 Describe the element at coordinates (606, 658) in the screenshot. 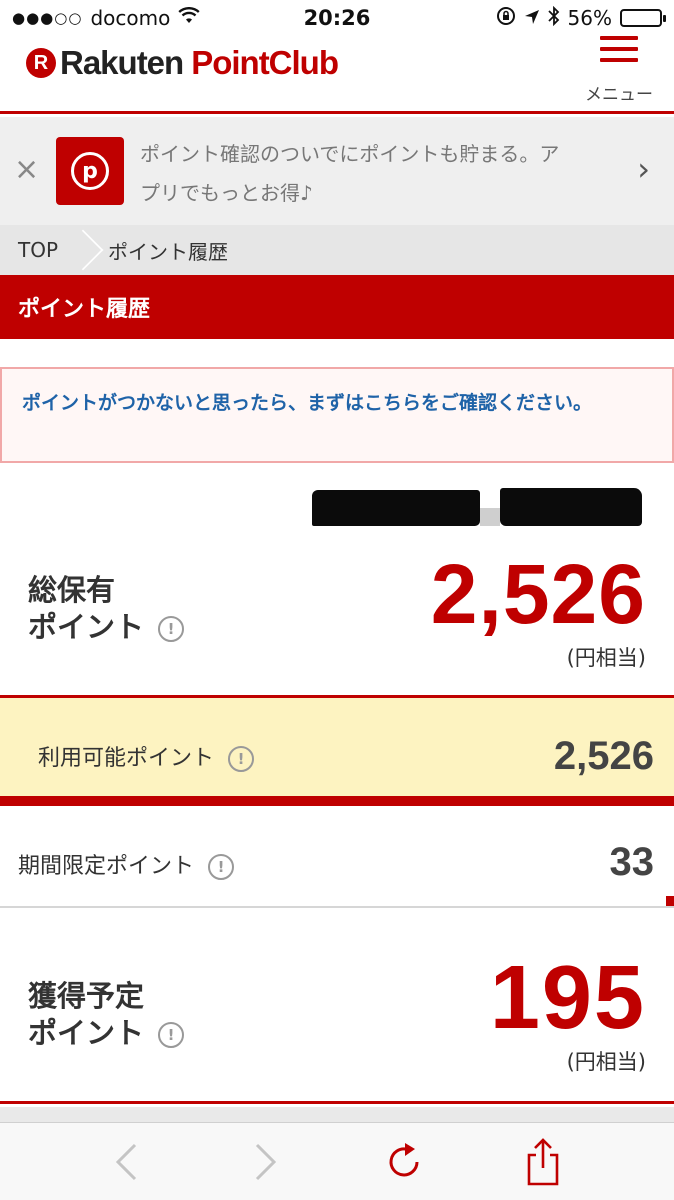

I see `total-points-unit: (円相当)` at that location.